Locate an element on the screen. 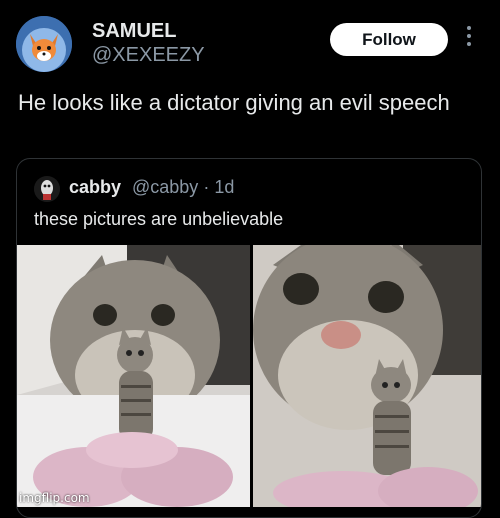 This screenshot has width=500, height=518. quote-avatar is located at coordinates (47, 189).